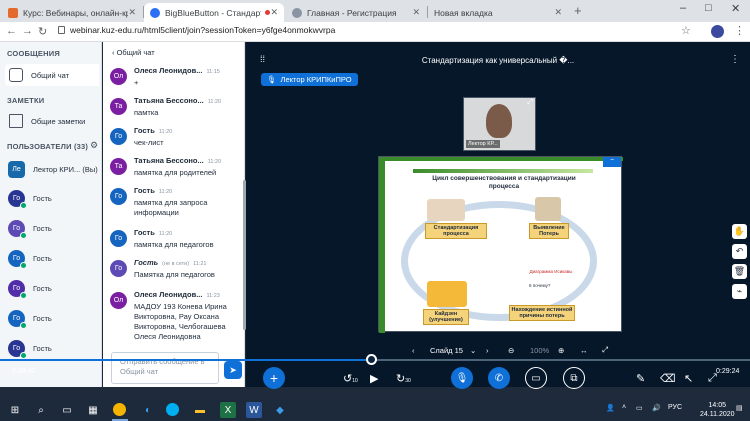 This screenshot has height=421, width=750. What do you see at coordinates (233, 370) in the screenshot?
I see `send-button: ➤` at bounding box center [233, 370].